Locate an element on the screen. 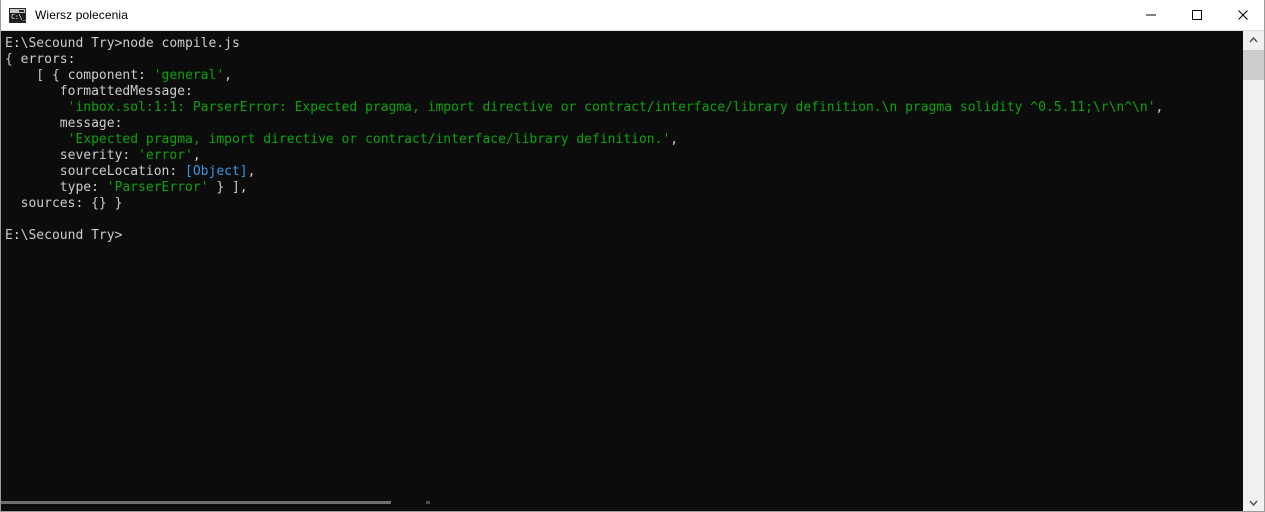 The height and width of the screenshot is (512, 1265). scroll-down-button is located at coordinates (1253, 502).